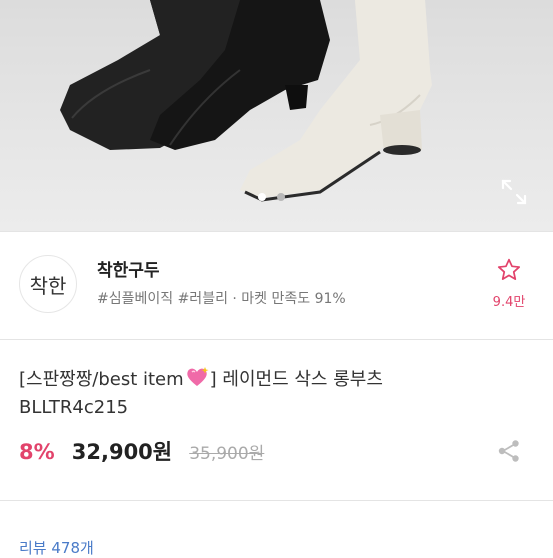 This screenshot has width=553, height=558. Describe the element at coordinates (271, 197) in the screenshot. I see `carousel-indicator` at that location.